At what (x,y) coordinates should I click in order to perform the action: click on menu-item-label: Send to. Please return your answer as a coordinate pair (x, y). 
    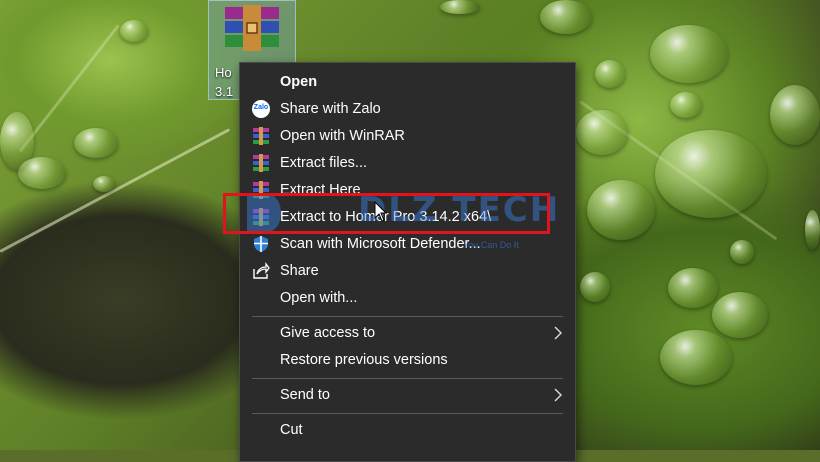
    Looking at the image, I should click on (305, 395).